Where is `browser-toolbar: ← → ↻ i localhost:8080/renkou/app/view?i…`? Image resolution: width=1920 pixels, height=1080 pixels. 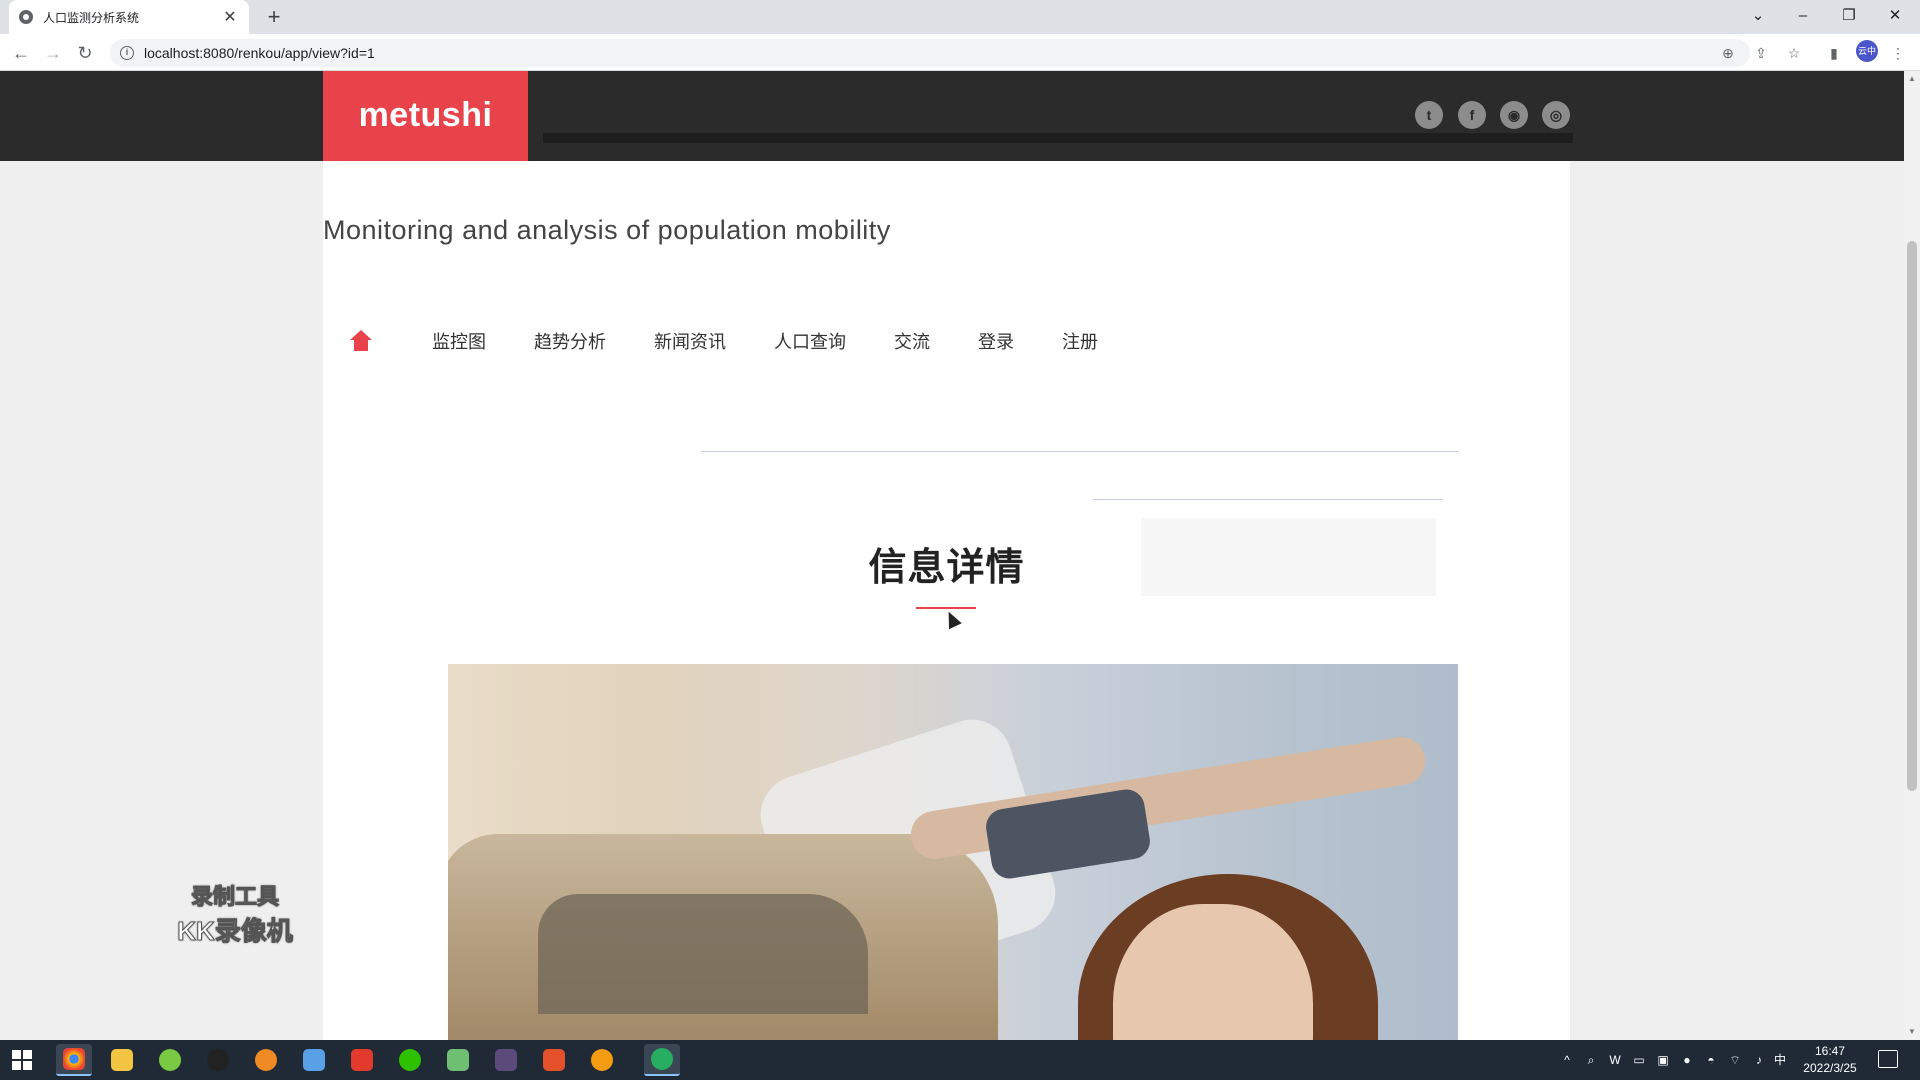
browser-toolbar: ← → ↻ i localhost:8080/renkou/app/view?i… is located at coordinates (960, 52).